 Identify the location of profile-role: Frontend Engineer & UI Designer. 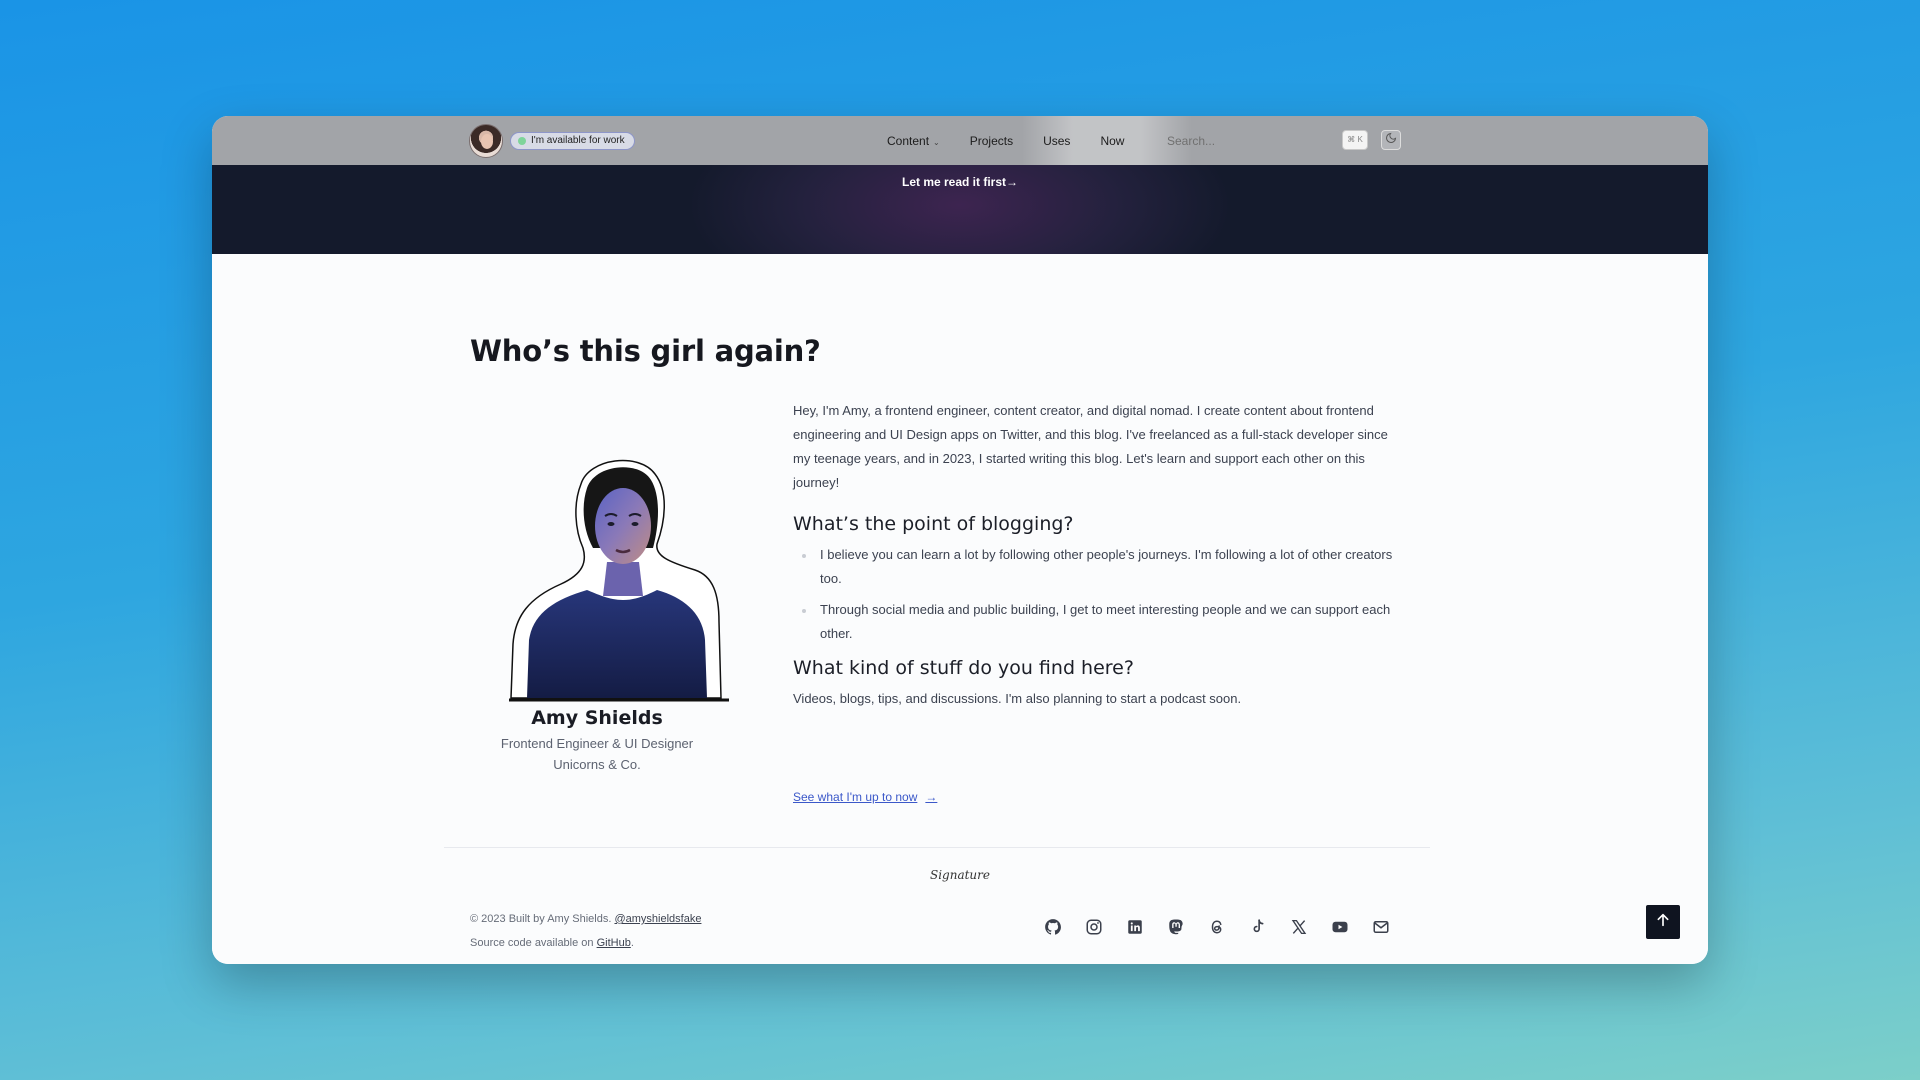
(597, 743).